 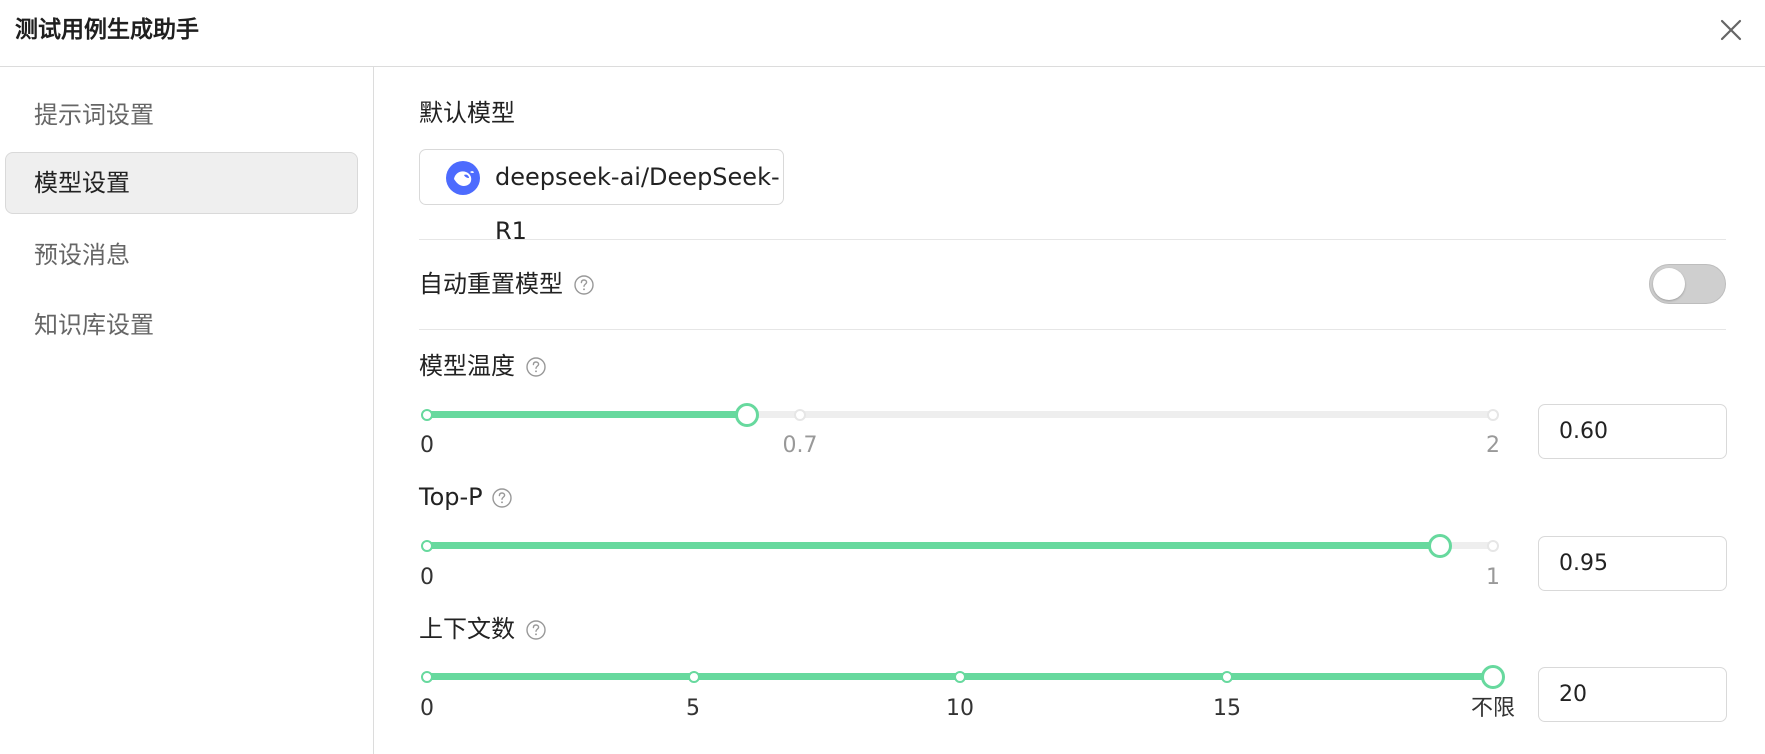 I want to click on sidebar-item-label: 预设消息, so click(x=82, y=255).